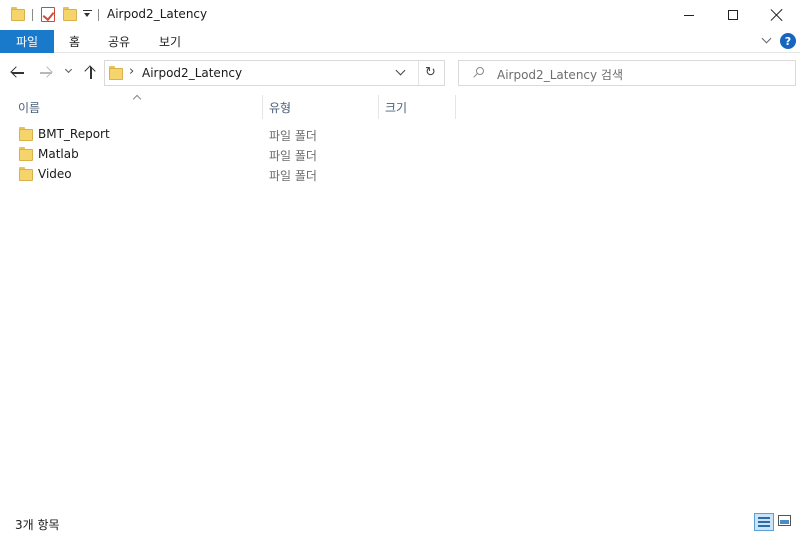 The height and width of the screenshot is (535, 800). What do you see at coordinates (18, 73) in the screenshot?
I see `back-arrow-icon` at bounding box center [18, 73].